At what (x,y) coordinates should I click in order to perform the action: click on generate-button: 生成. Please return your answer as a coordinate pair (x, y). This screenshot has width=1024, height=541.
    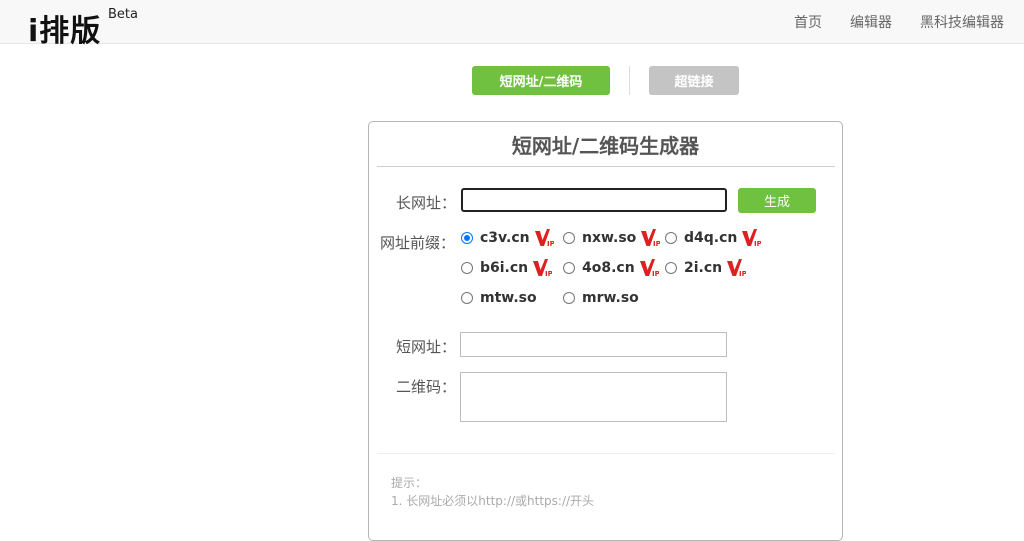
    Looking at the image, I should click on (777, 200).